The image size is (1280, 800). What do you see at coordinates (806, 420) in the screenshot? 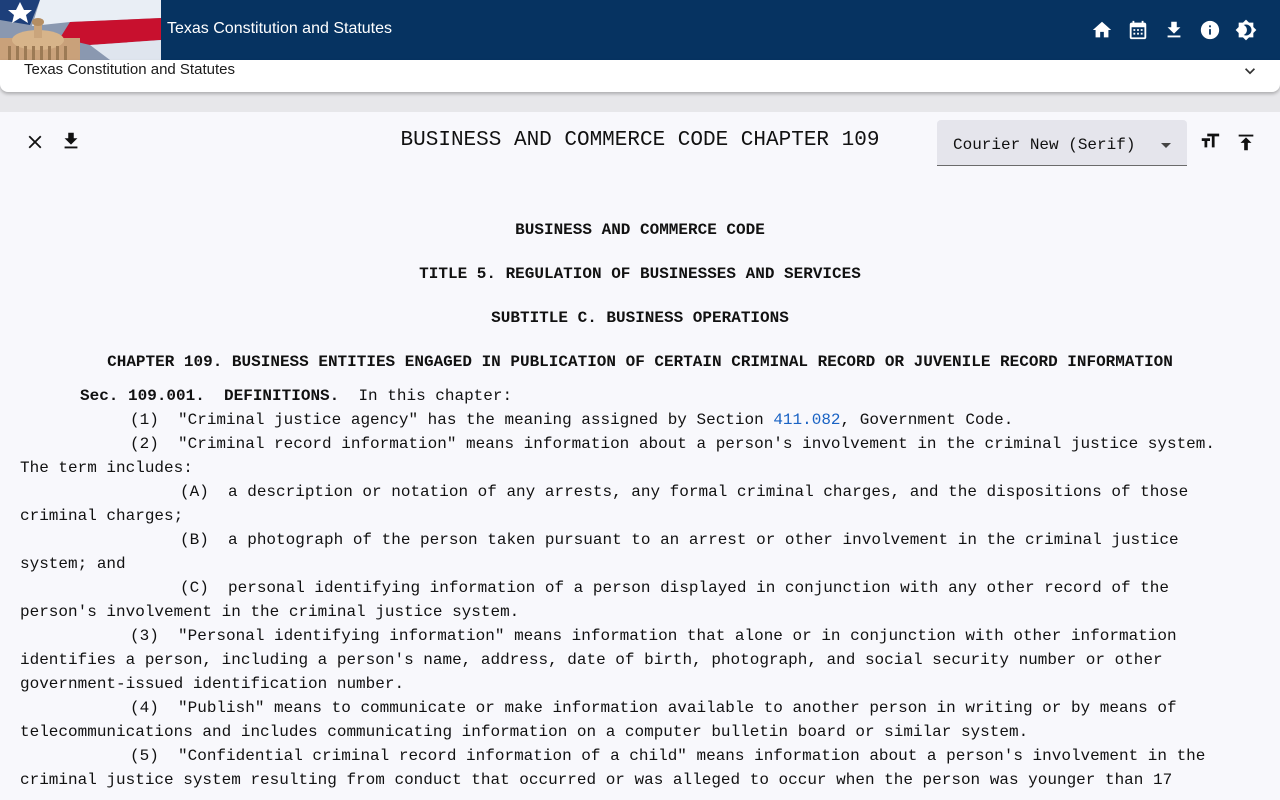
I see `section-link: 411.082` at bounding box center [806, 420].